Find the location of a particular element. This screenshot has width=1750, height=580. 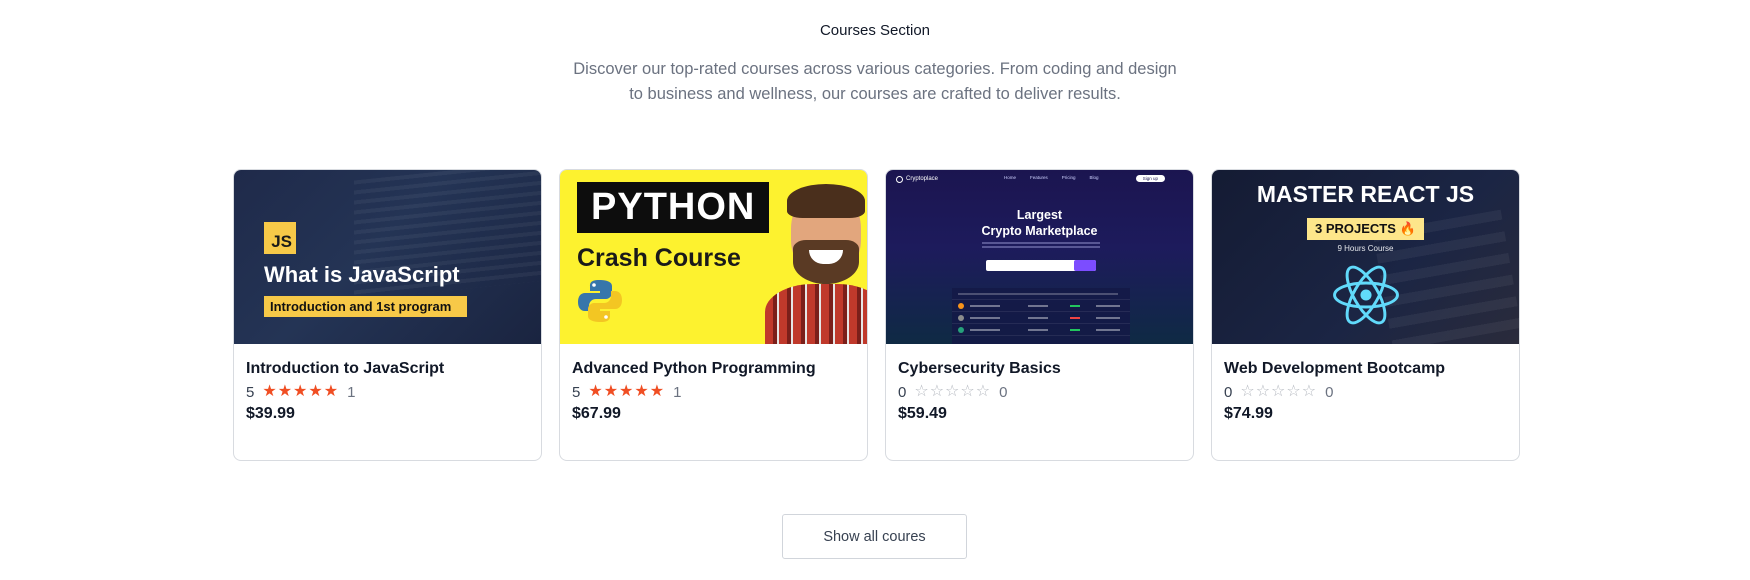

course-title: Cybersecurity Basics is located at coordinates (1039, 369).